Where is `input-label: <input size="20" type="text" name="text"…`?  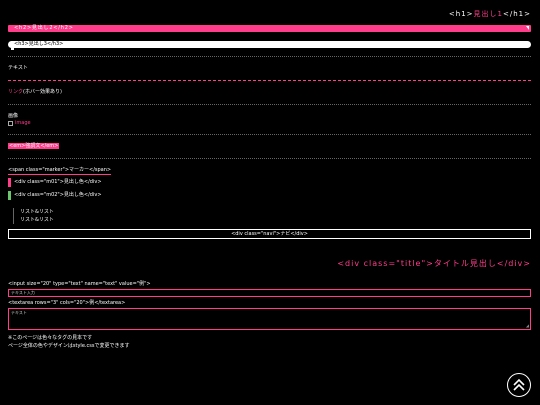
input-label: <input size="20" type="text" name="text"… is located at coordinates (79, 284).